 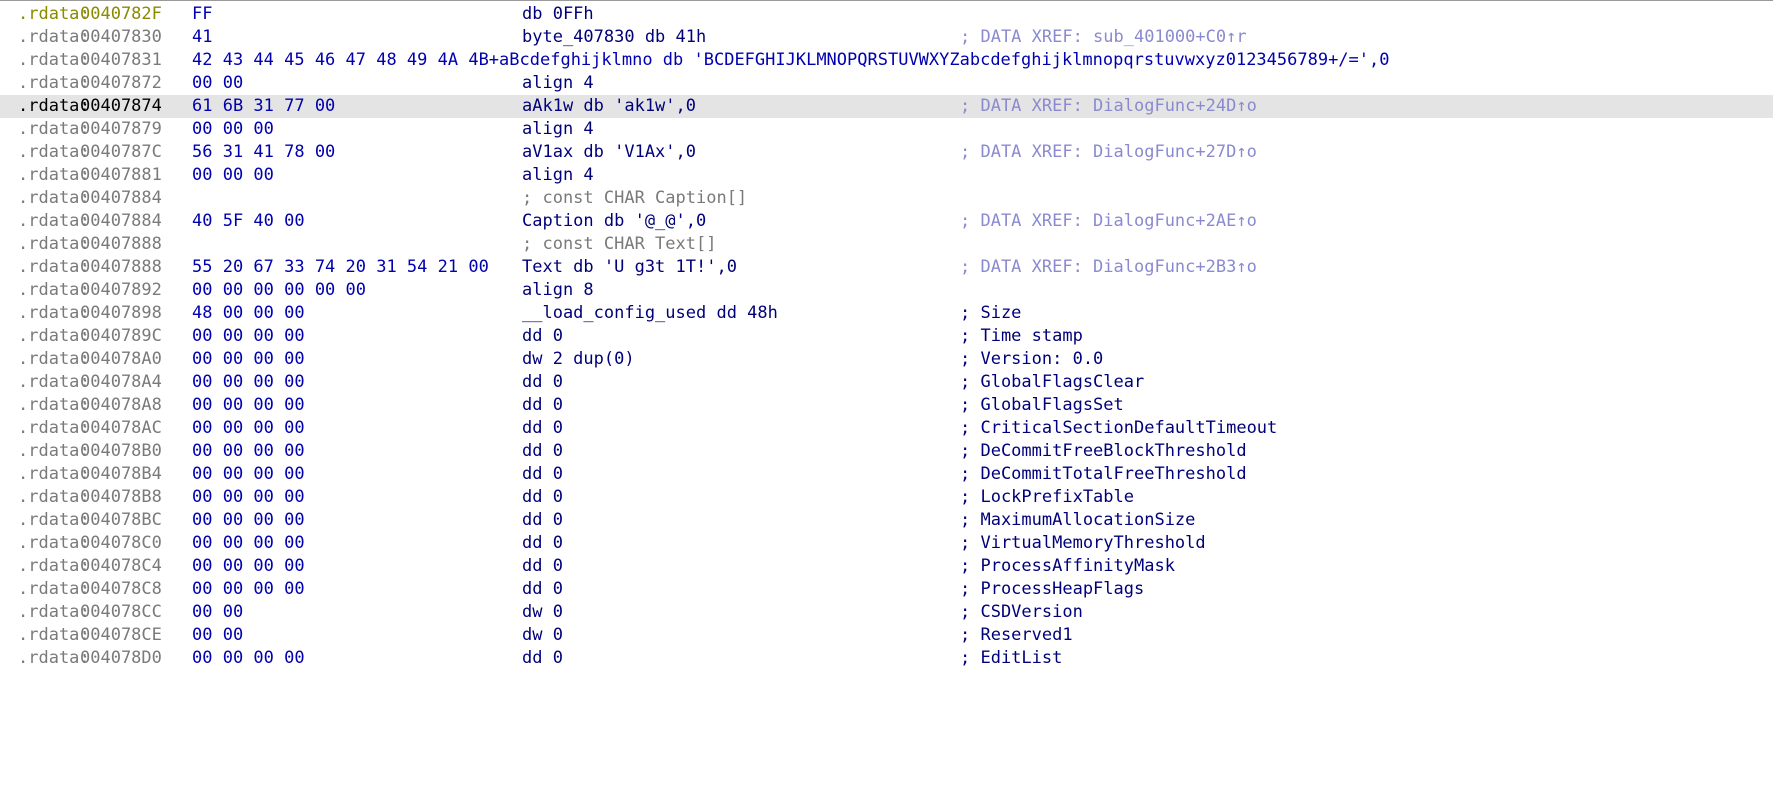 What do you see at coordinates (886, 198) in the screenshot?
I see `listing-row: .rdata: 00407884 ; const CHAR Caption[]` at bounding box center [886, 198].